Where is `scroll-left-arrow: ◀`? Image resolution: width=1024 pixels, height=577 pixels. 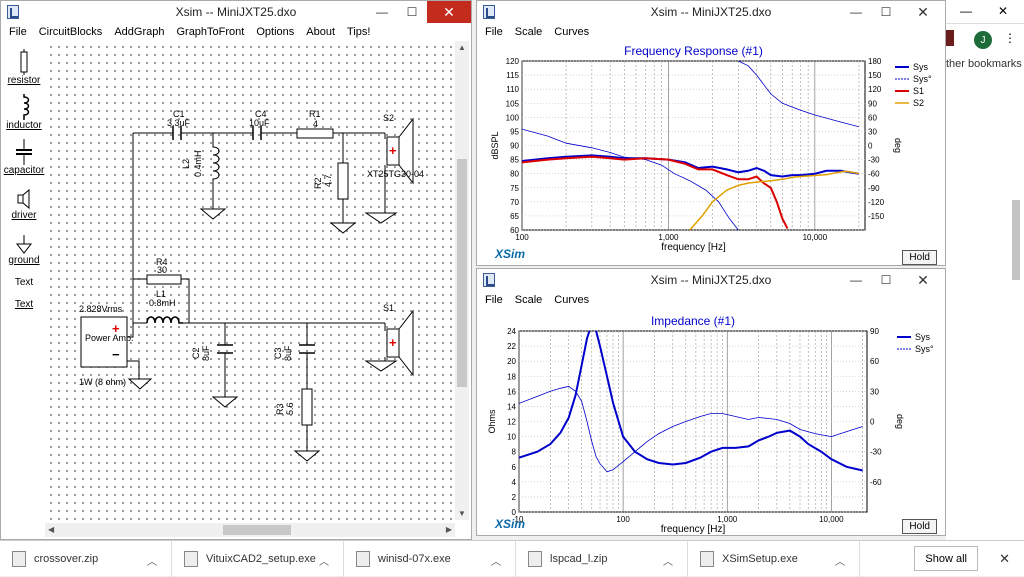 scroll-left-arrow: ◀ is located at coordinates (51, 529).